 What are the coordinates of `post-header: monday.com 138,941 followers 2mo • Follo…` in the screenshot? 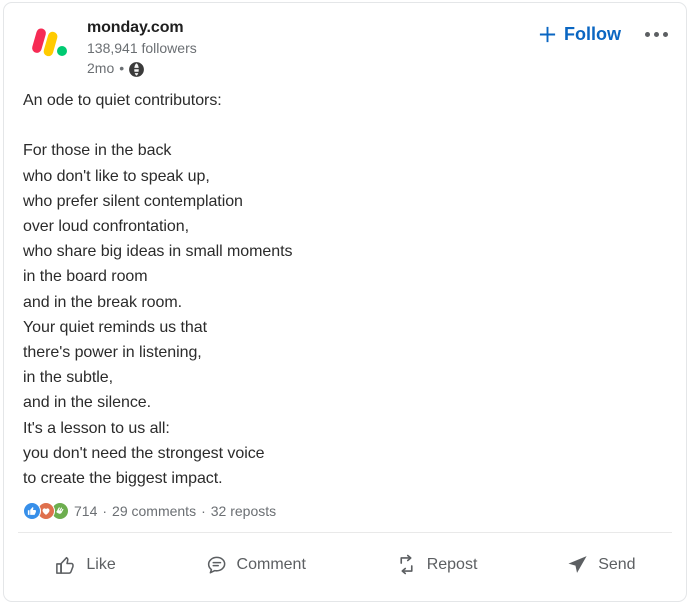 It's located at (345, 40).